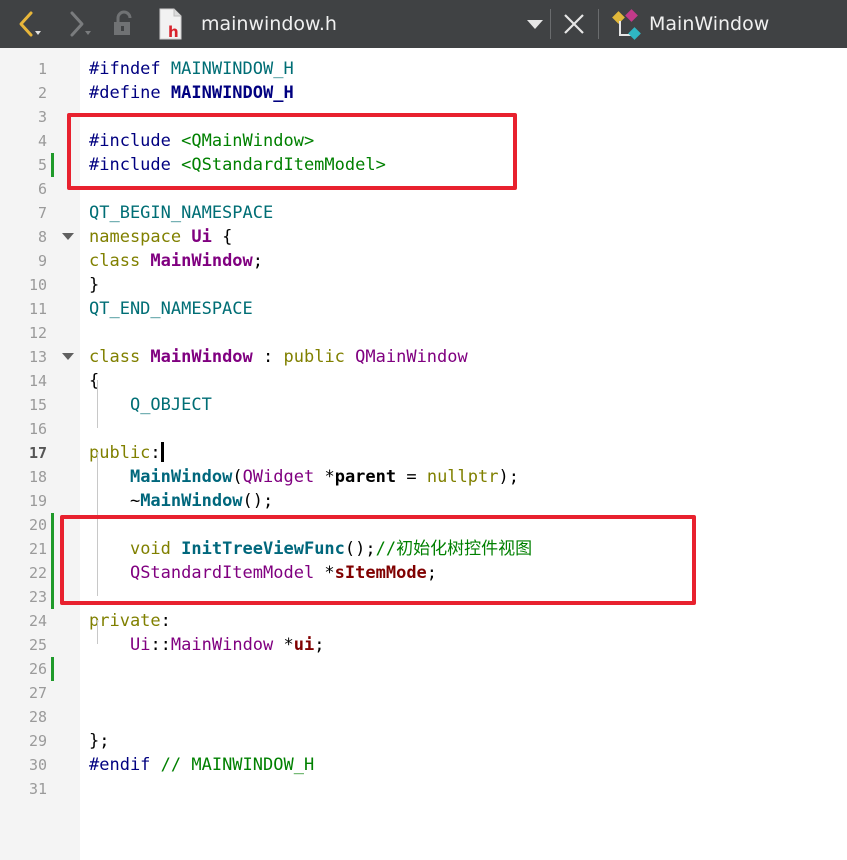 The image size is (847, 860). I want to click on code-text: Q_OBJECT, so click(150, 405).